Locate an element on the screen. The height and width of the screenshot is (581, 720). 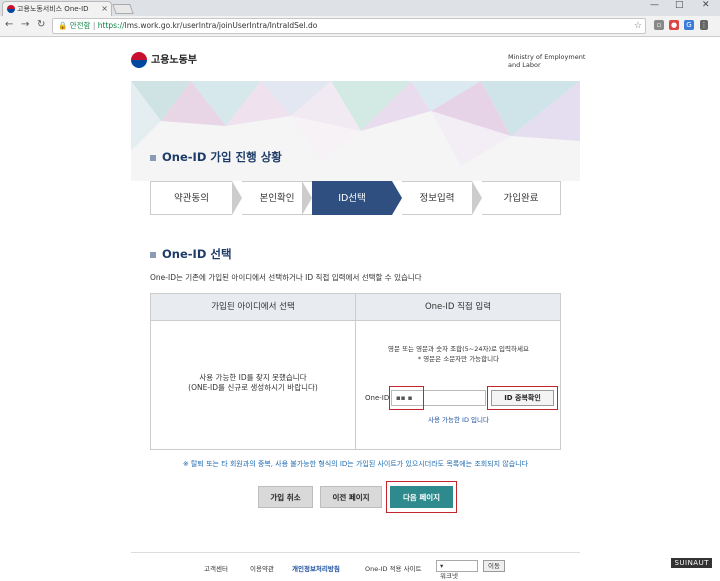
no-id-line2: (ONE-ID를 신규로 생성하시기 바랍니다) is located at coordinates (253, 387).